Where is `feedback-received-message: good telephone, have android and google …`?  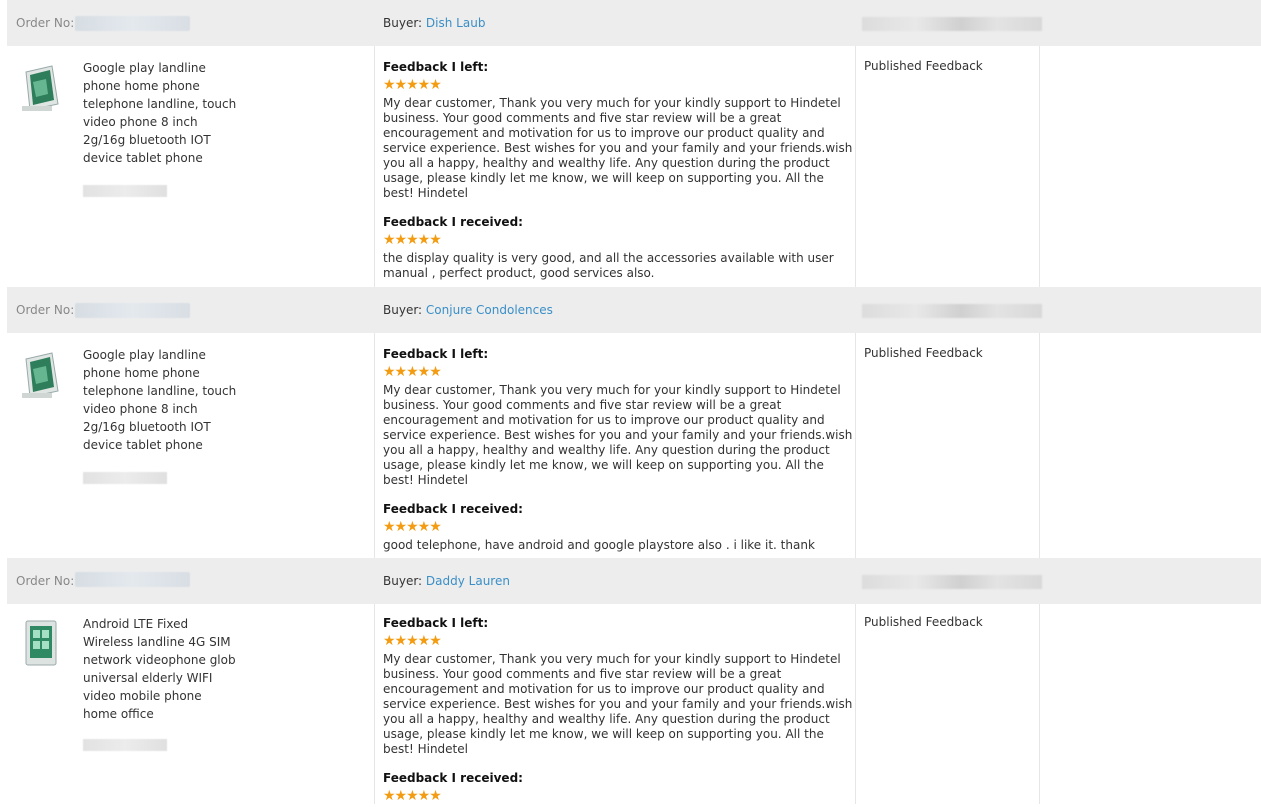 feedback-received-message: good telephone, have android and google … is located at coordinates (599, 545).